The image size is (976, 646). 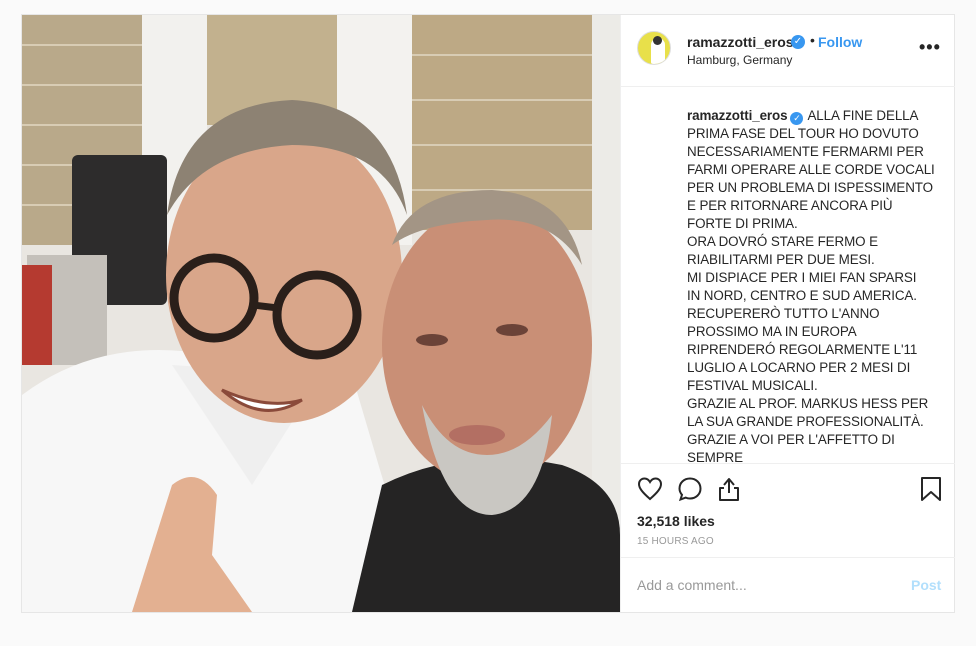 What do you see at coordinates (810, 187) in the screenshot?
I see `caption-line: PER UN PROBLEMA DI ISPESSIMENTO` at bounding box center [810, 187].